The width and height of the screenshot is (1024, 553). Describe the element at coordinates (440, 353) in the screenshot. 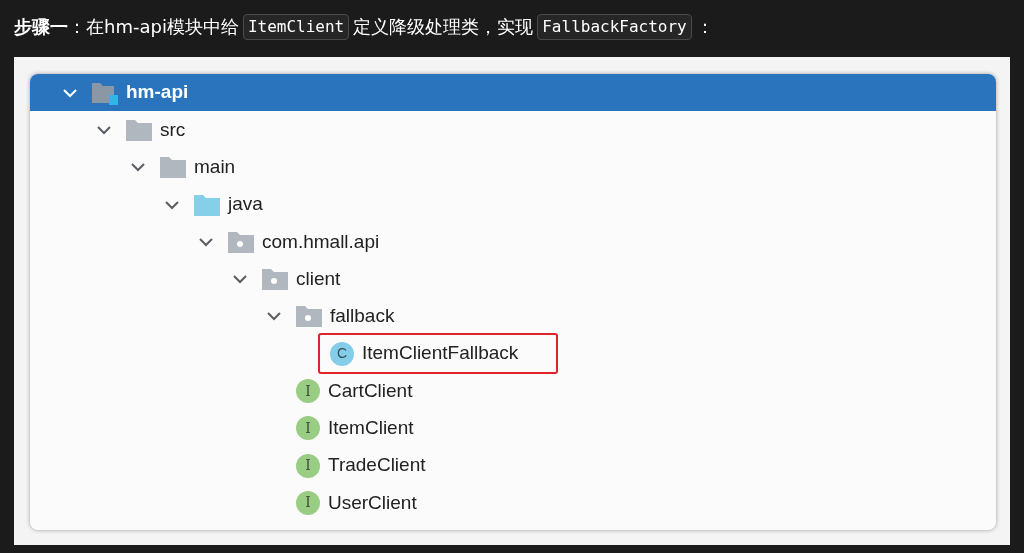

I see `tree-item-label: ItemClientFallback` at that location.